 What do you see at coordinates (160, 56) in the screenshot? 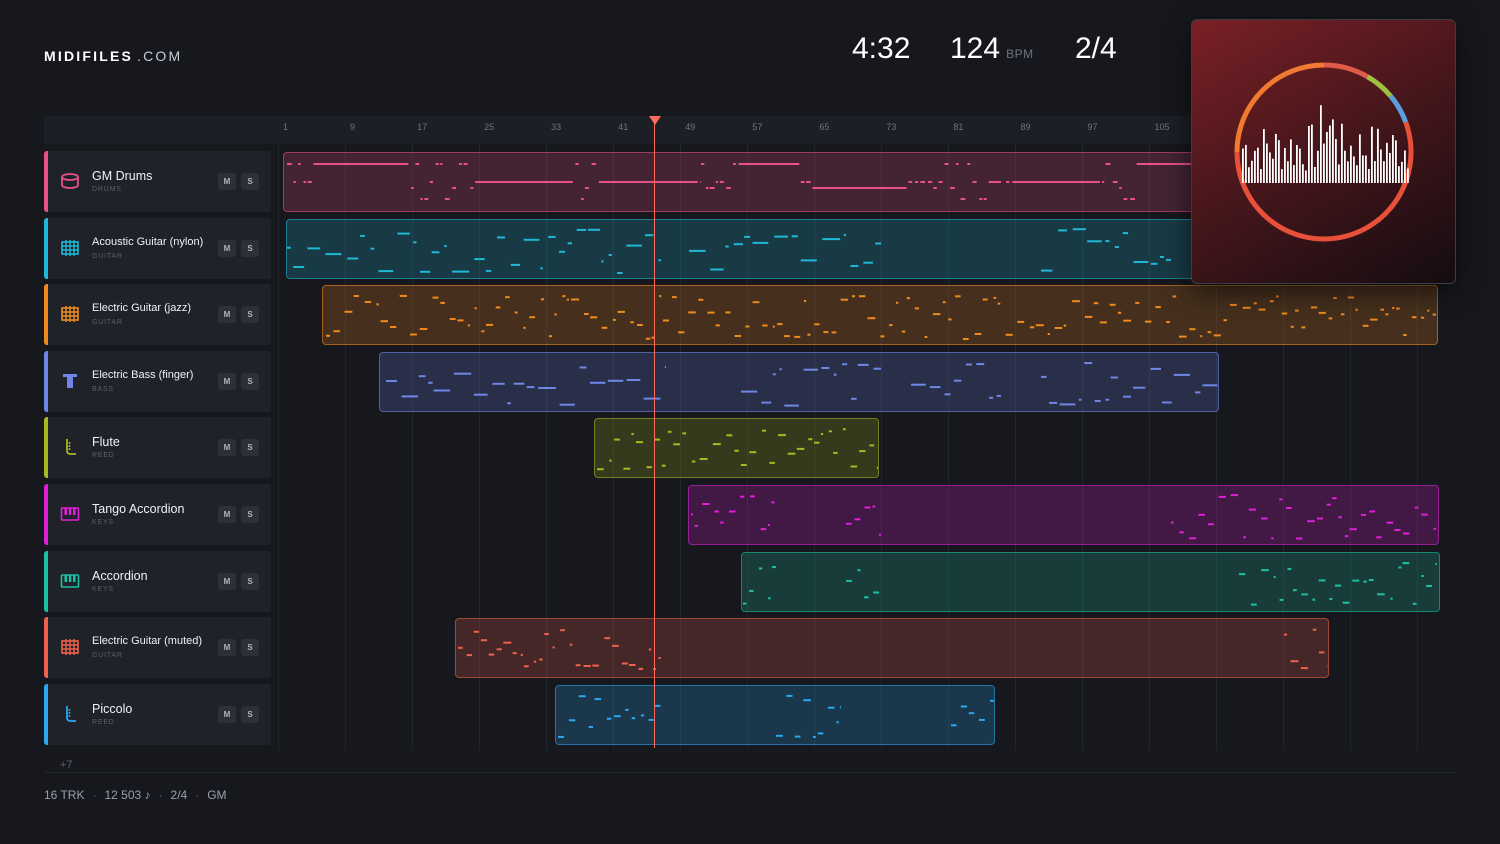
I see `logo-domain: .COM` at bounding box center [160, 56].